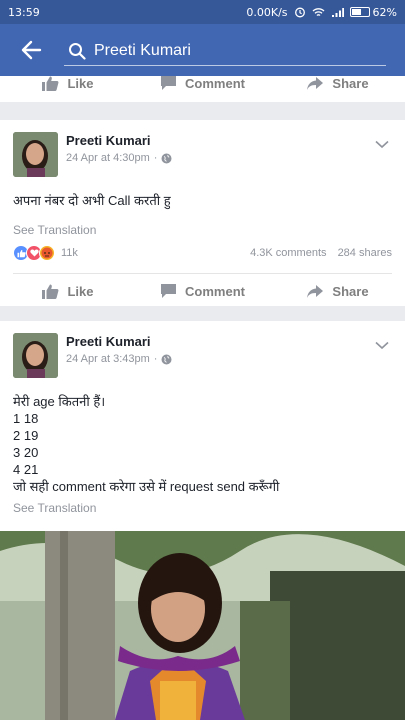 The width and height of the screenshot is (405, 720). I want to click on post-meta: 24 Apr at 4:30pm ·, so click(119, 158).